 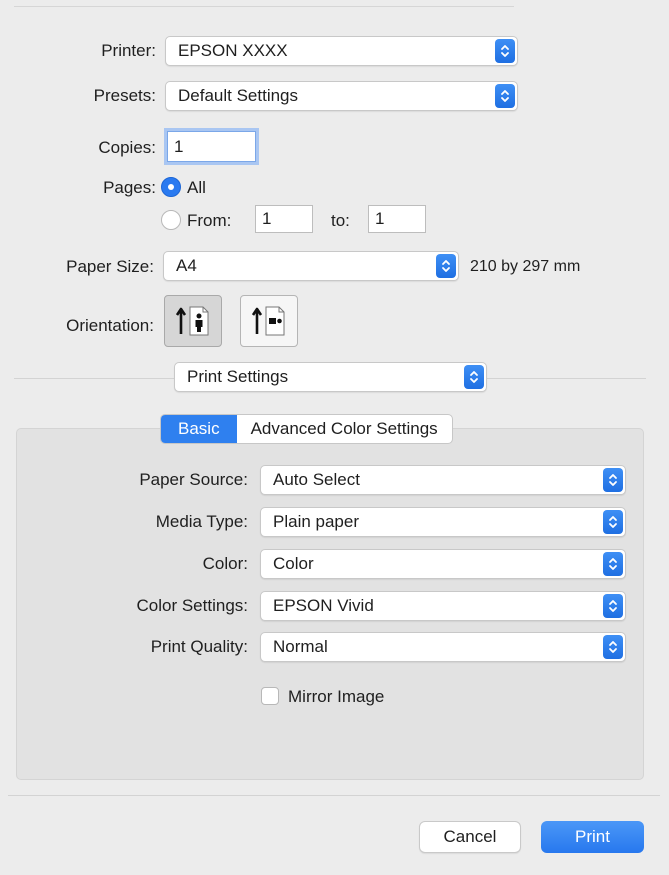 I want to click on pages-from-label: From:, so click(x=209, y=220).